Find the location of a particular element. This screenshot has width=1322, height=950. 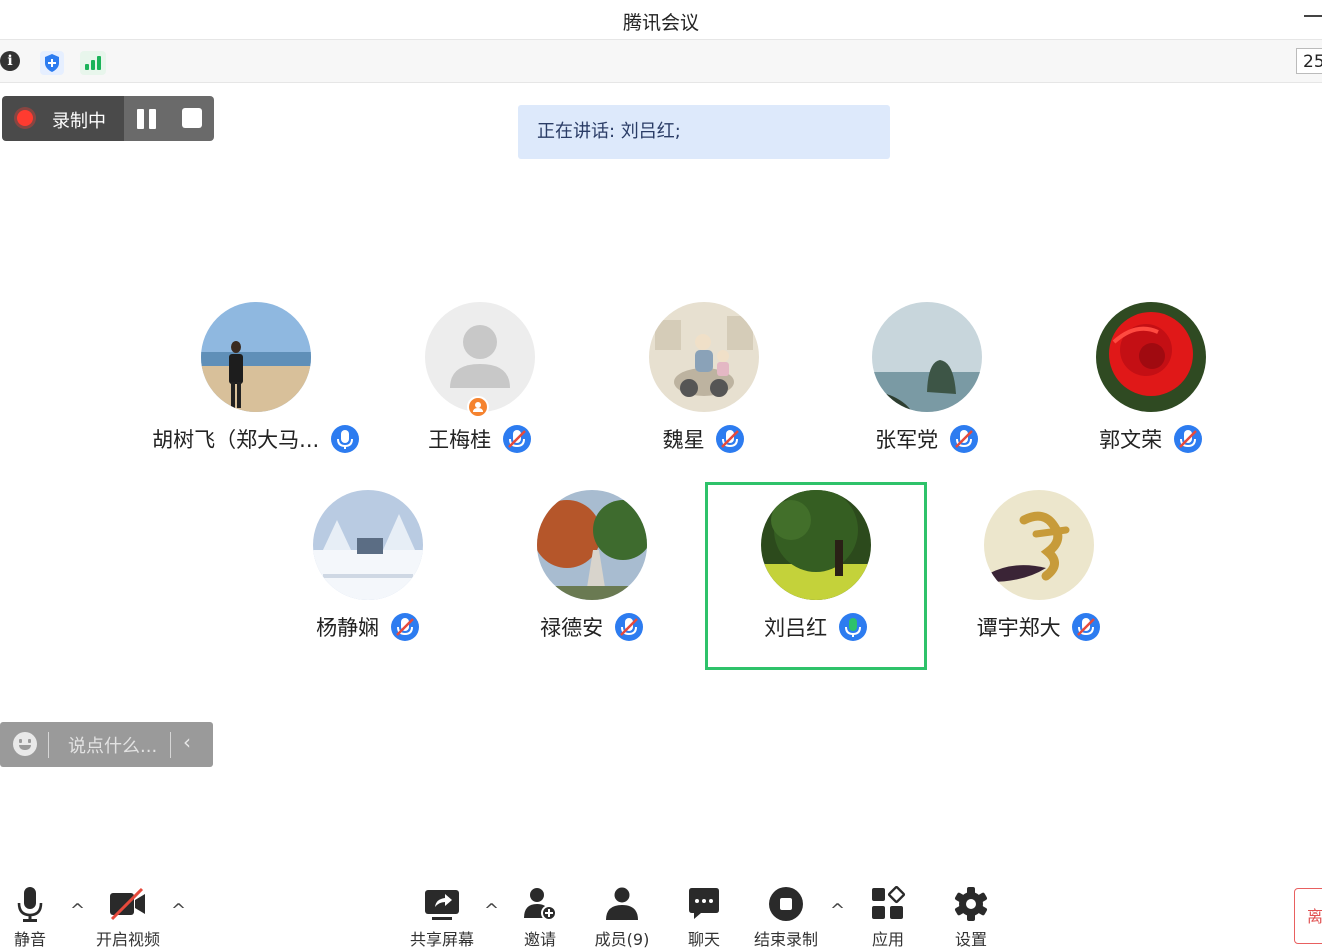

participant-name-row: 刘吕红 is located at coordinates (816, 627).